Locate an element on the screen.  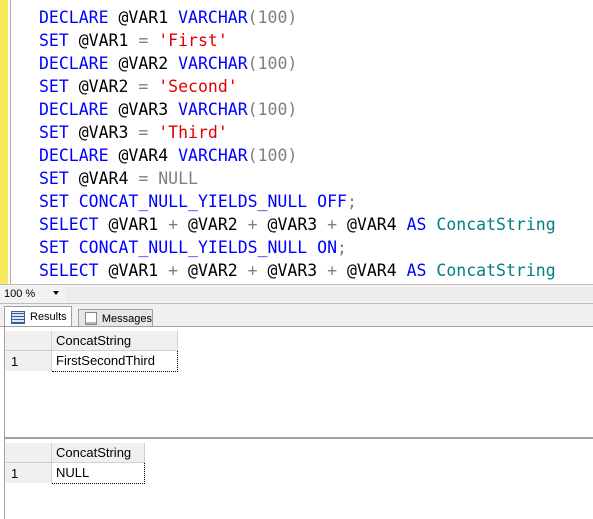
change-indicator-bar is located at coordinates (4, 142).